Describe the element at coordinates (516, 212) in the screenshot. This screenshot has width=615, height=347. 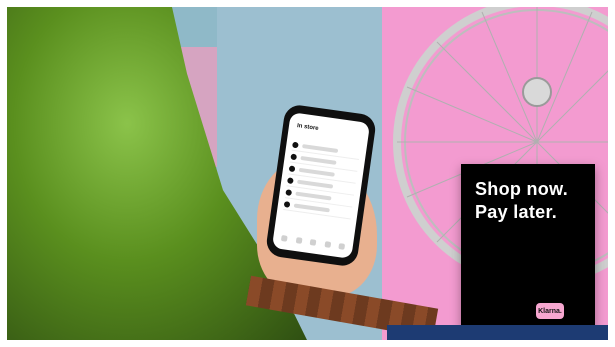
I see `sign-headline-2: Pay later.` at that location.